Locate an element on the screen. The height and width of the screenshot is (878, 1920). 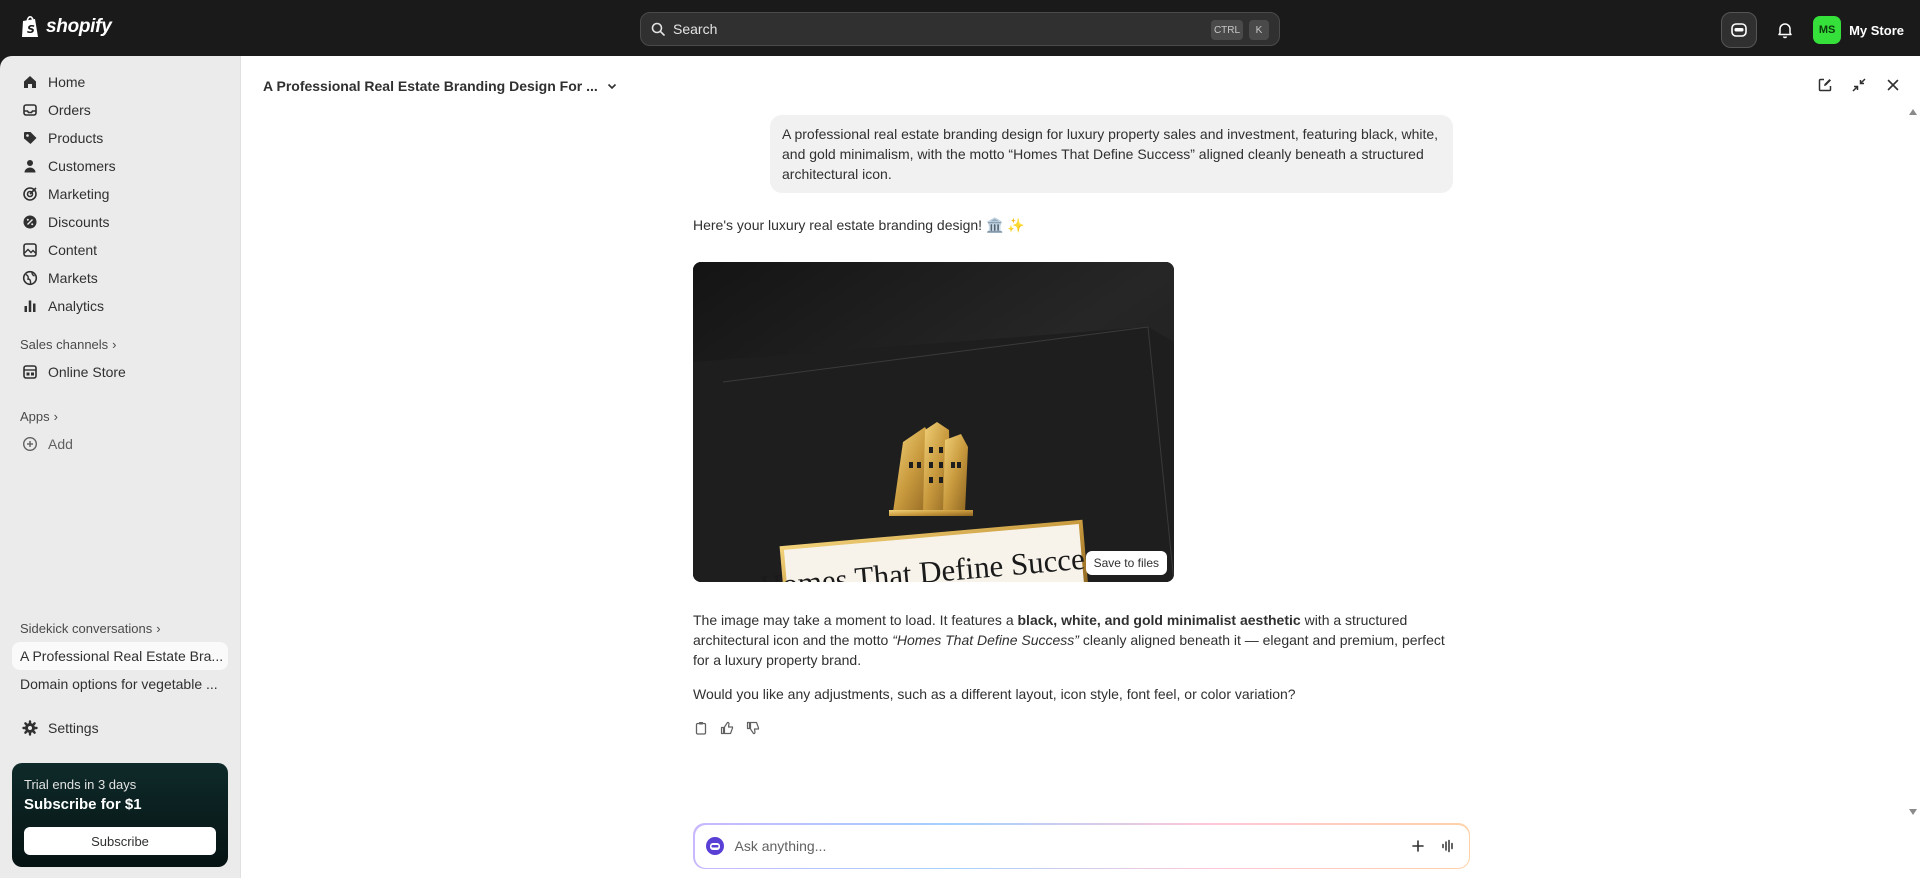
settings-label: Settings is located at coordinates (73, 728).